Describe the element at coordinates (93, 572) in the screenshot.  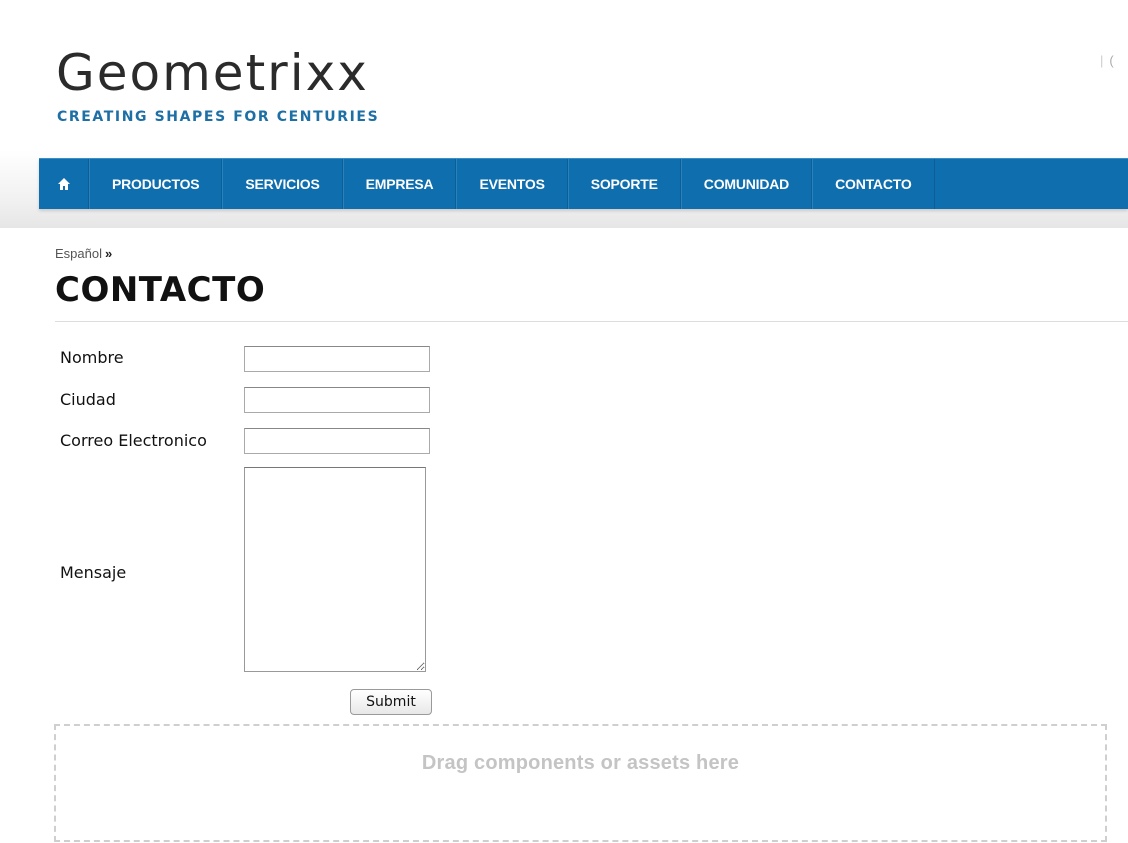
I see `message-label: Mensaje` at that location.